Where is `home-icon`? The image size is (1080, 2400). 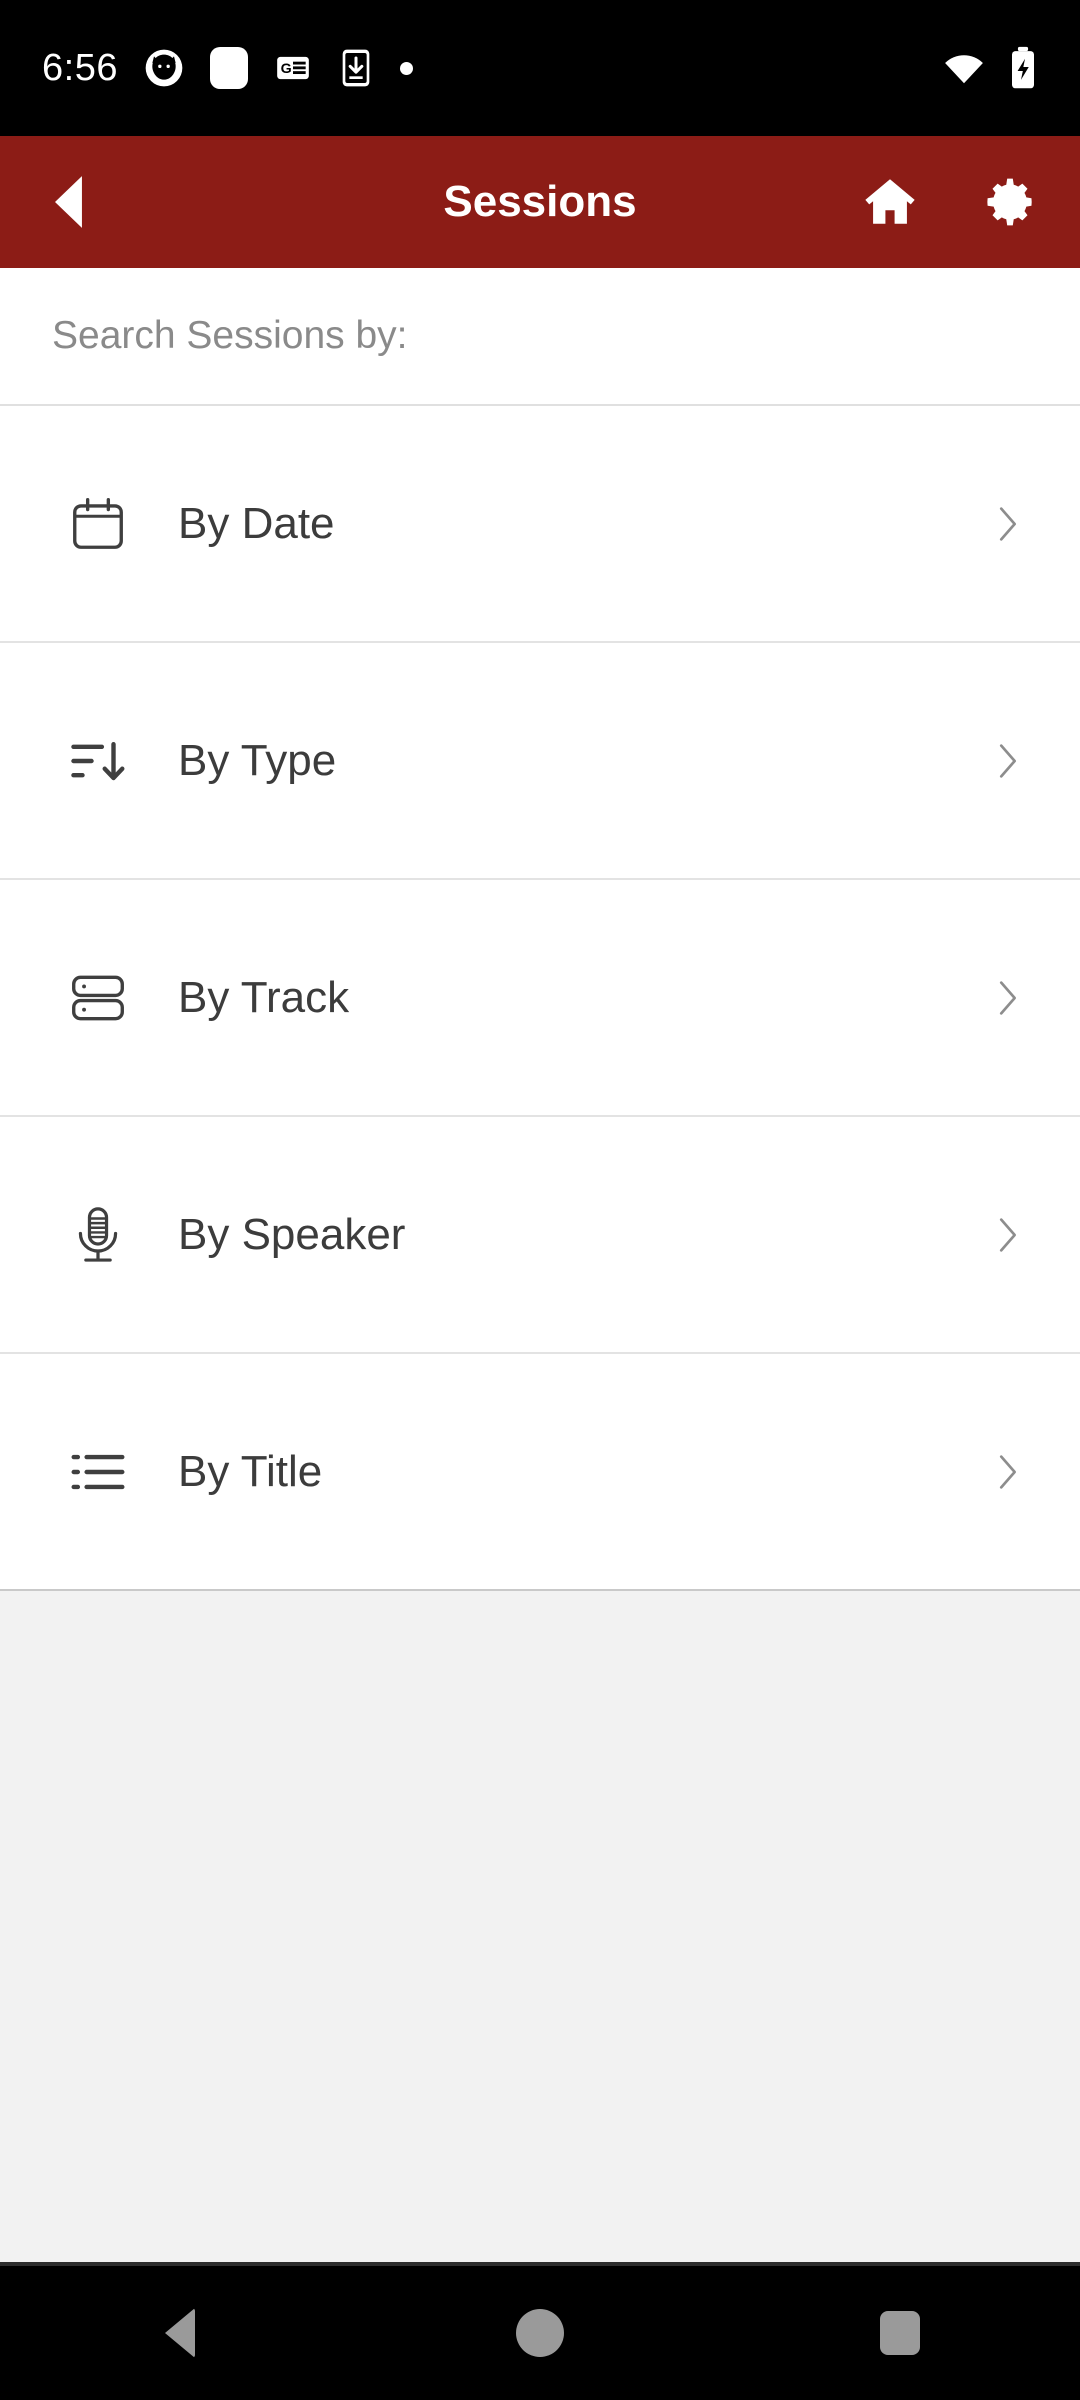 home-icon is located at coordinates (890, 202).